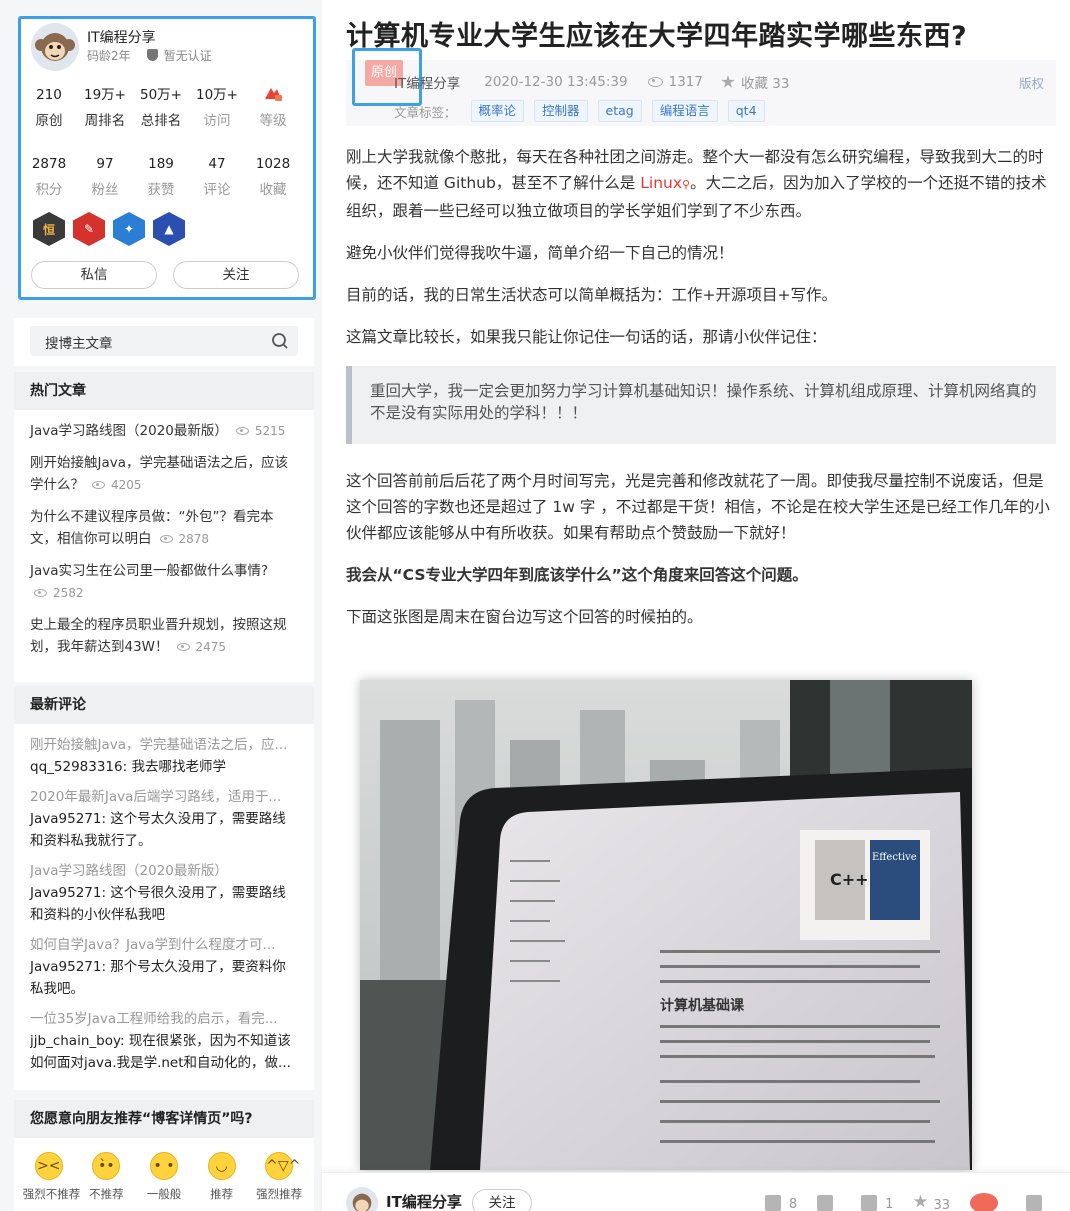 Image resolution: width=1070 pixels, height=1211 pixels. What do you see at coordinates (105, 107) in the screenshot?
I see `stat-week-rank: 19万+ 周排名` at bounding box center [105, 107].